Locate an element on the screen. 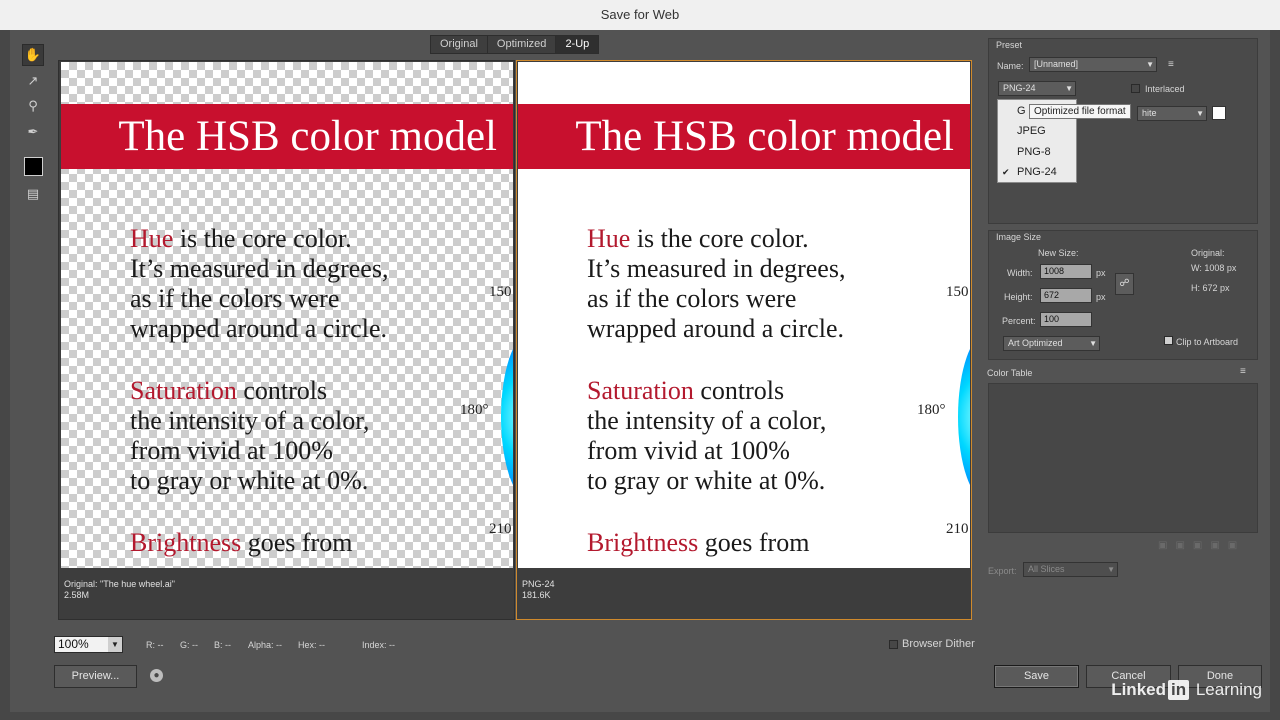 The width and height of the screenshot is (1280, 720). percent-input: 100 is located at coordinates (1066, 319).